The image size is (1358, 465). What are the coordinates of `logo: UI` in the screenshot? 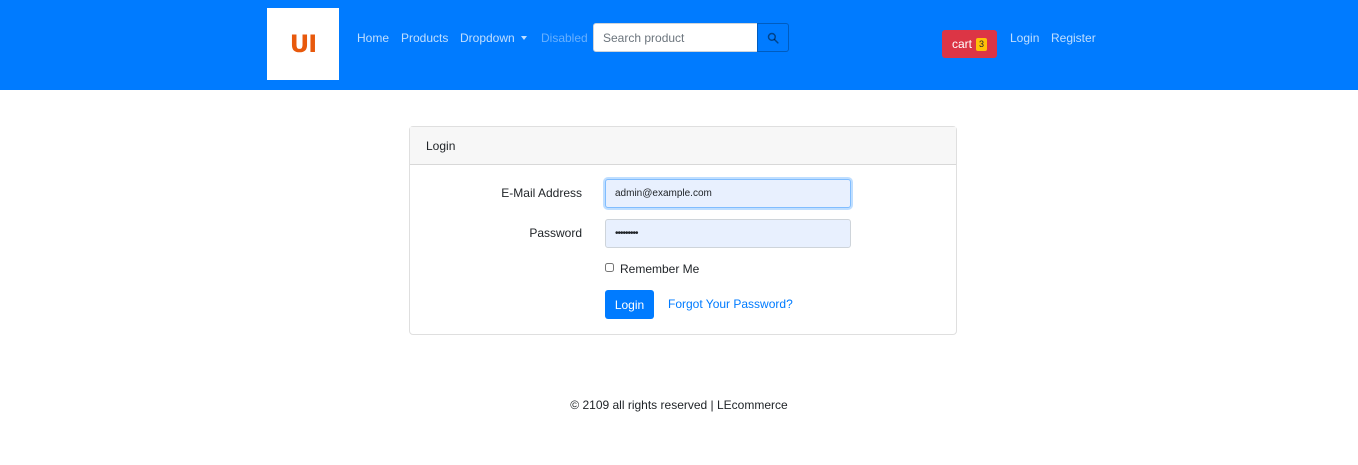 It's located at (303, 44).